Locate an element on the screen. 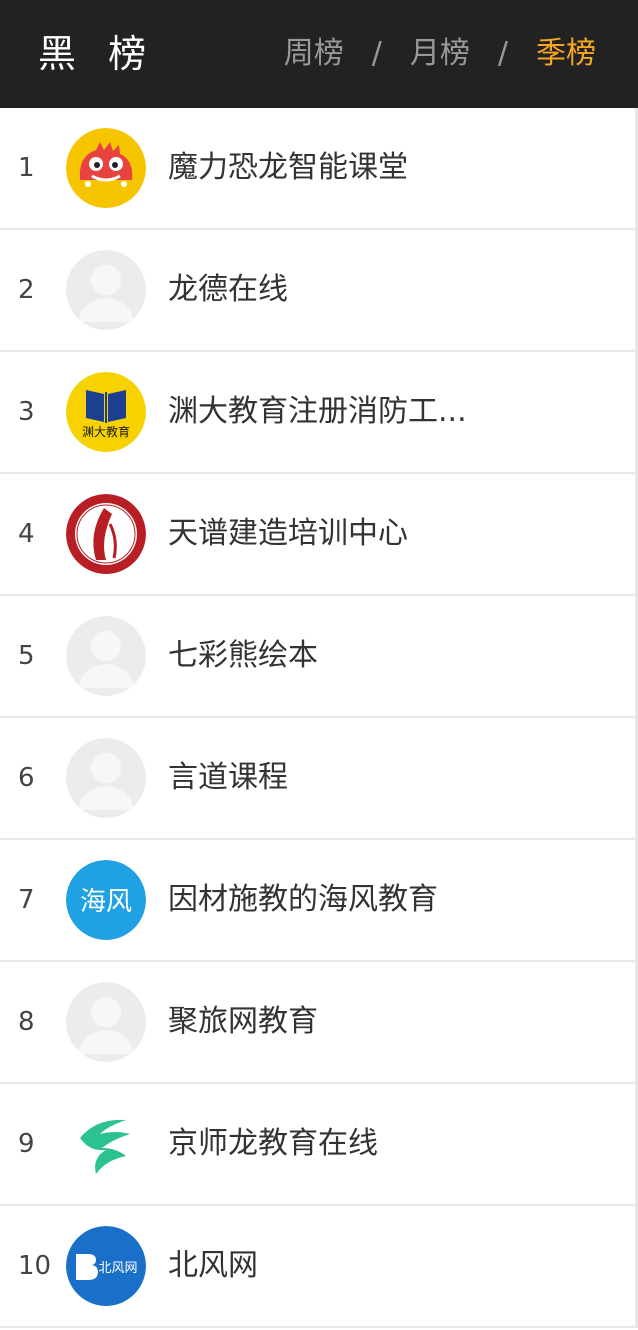  rank-number: 1 is located at coordinates (26, 168).